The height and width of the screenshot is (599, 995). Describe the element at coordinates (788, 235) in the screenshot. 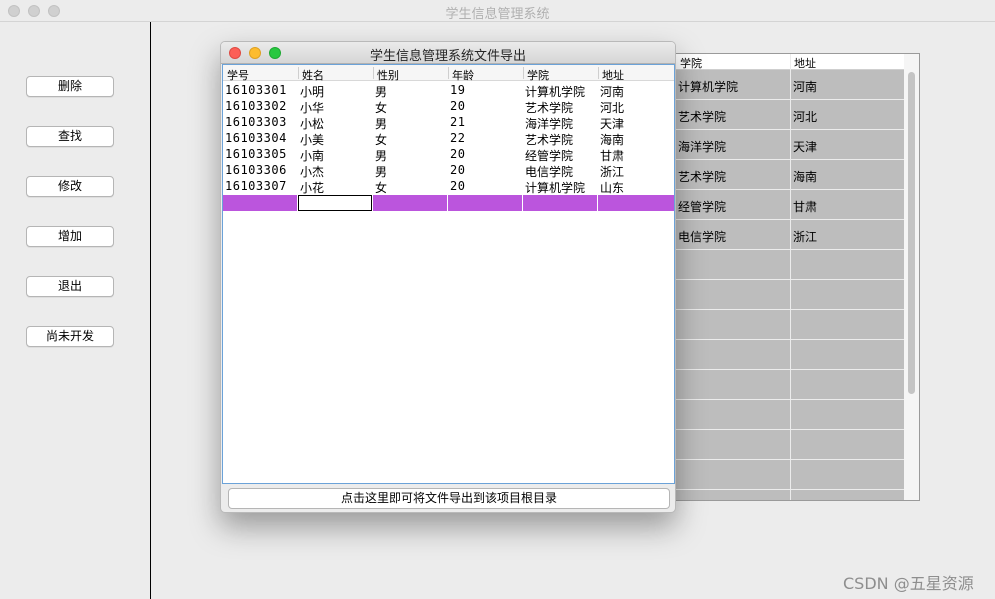

I see `table-row: 电信学院 浙江` at that location.